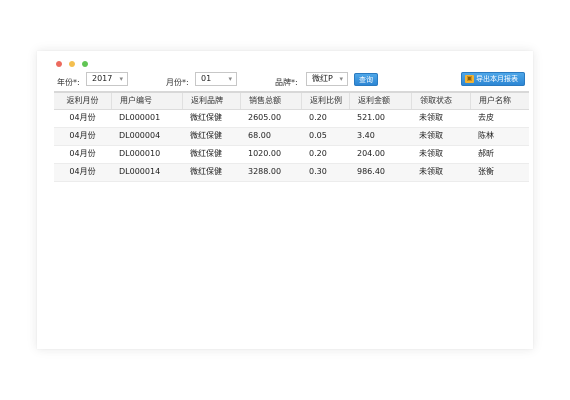 This screenshot has width=570, height=400. I want to click on table-cell: DL000014, so click(140, 171).